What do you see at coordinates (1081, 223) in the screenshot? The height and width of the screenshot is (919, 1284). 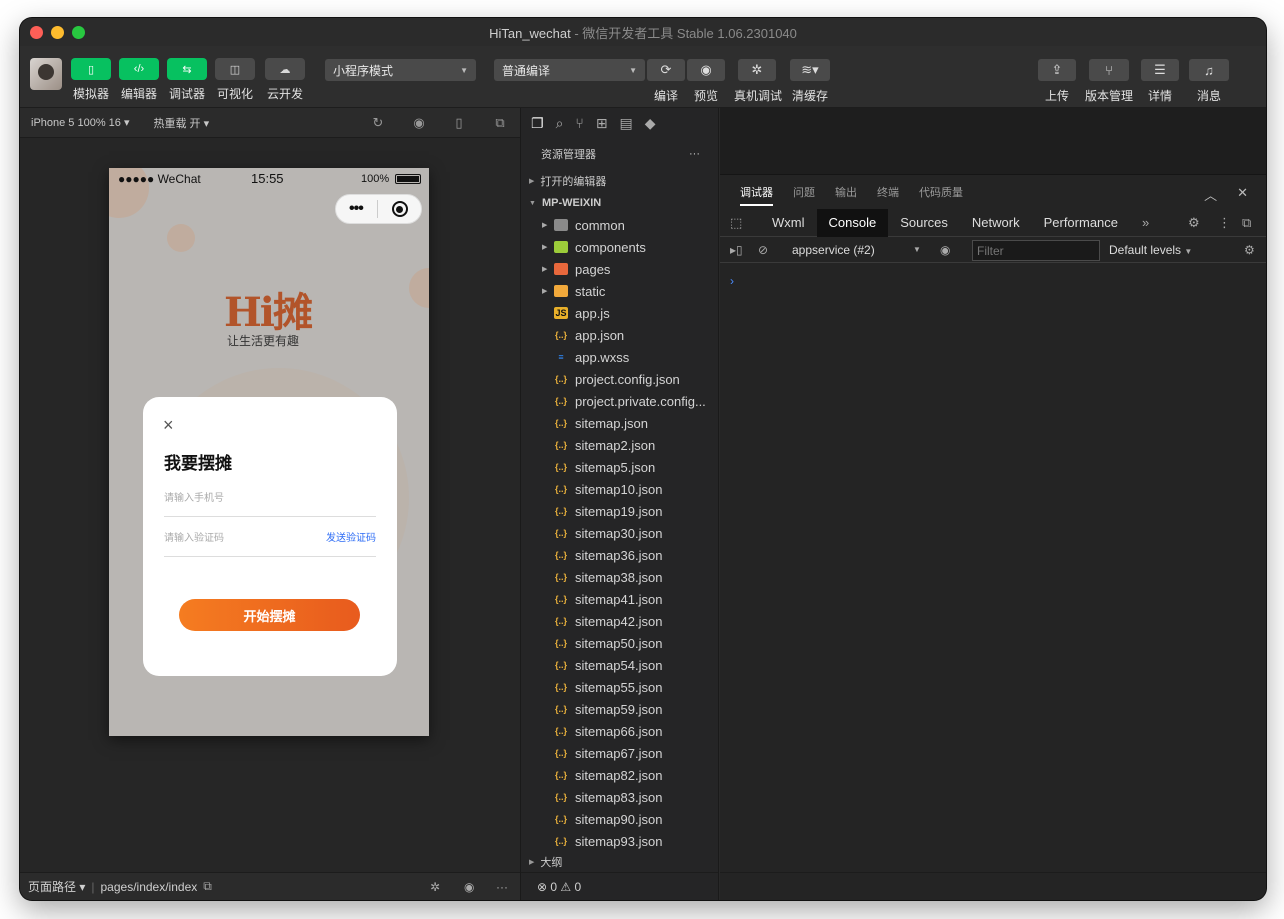 I see `tab-performance: Performance` at bounding box center [1081, 223].